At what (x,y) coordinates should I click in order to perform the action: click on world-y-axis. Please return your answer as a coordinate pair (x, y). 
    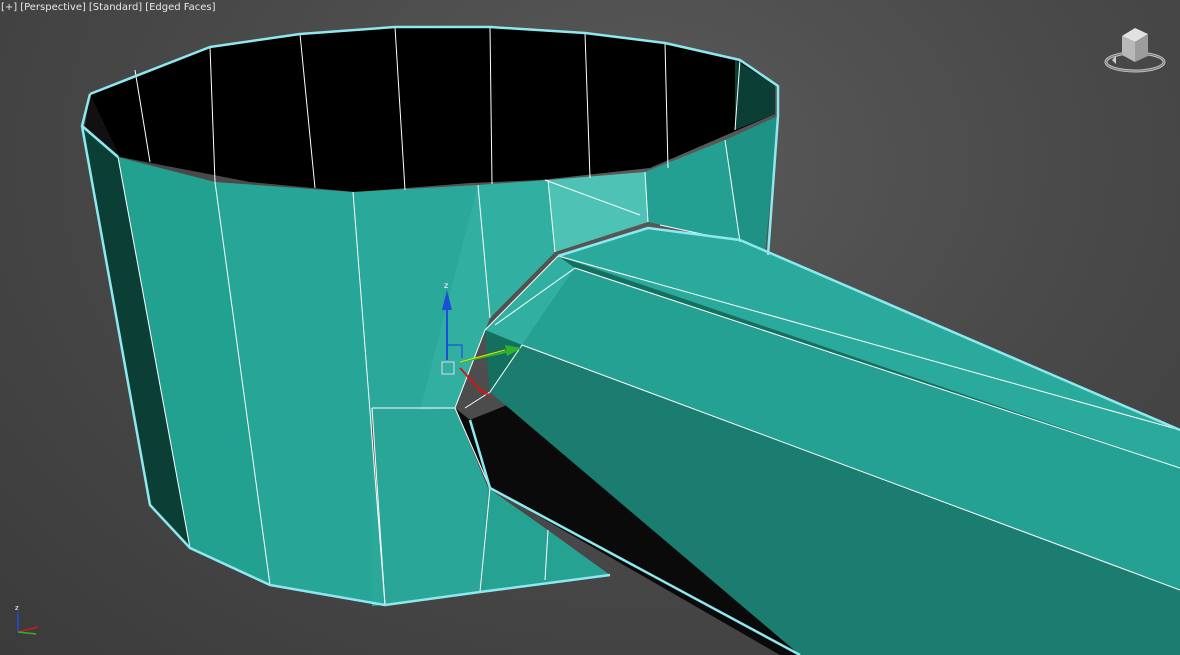
    Looking at the image, I should click on (27, 633).